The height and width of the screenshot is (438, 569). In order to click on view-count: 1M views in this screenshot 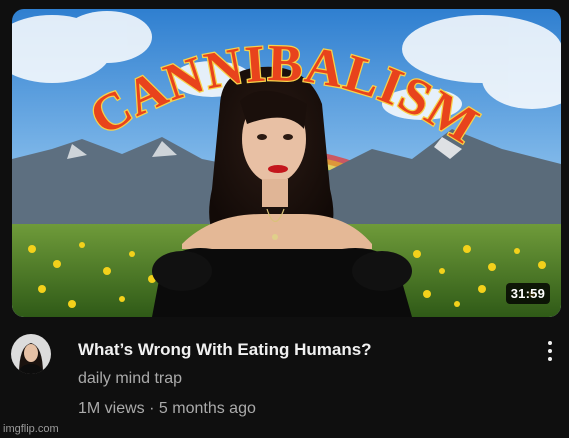, I will do `click(111, 408)`.